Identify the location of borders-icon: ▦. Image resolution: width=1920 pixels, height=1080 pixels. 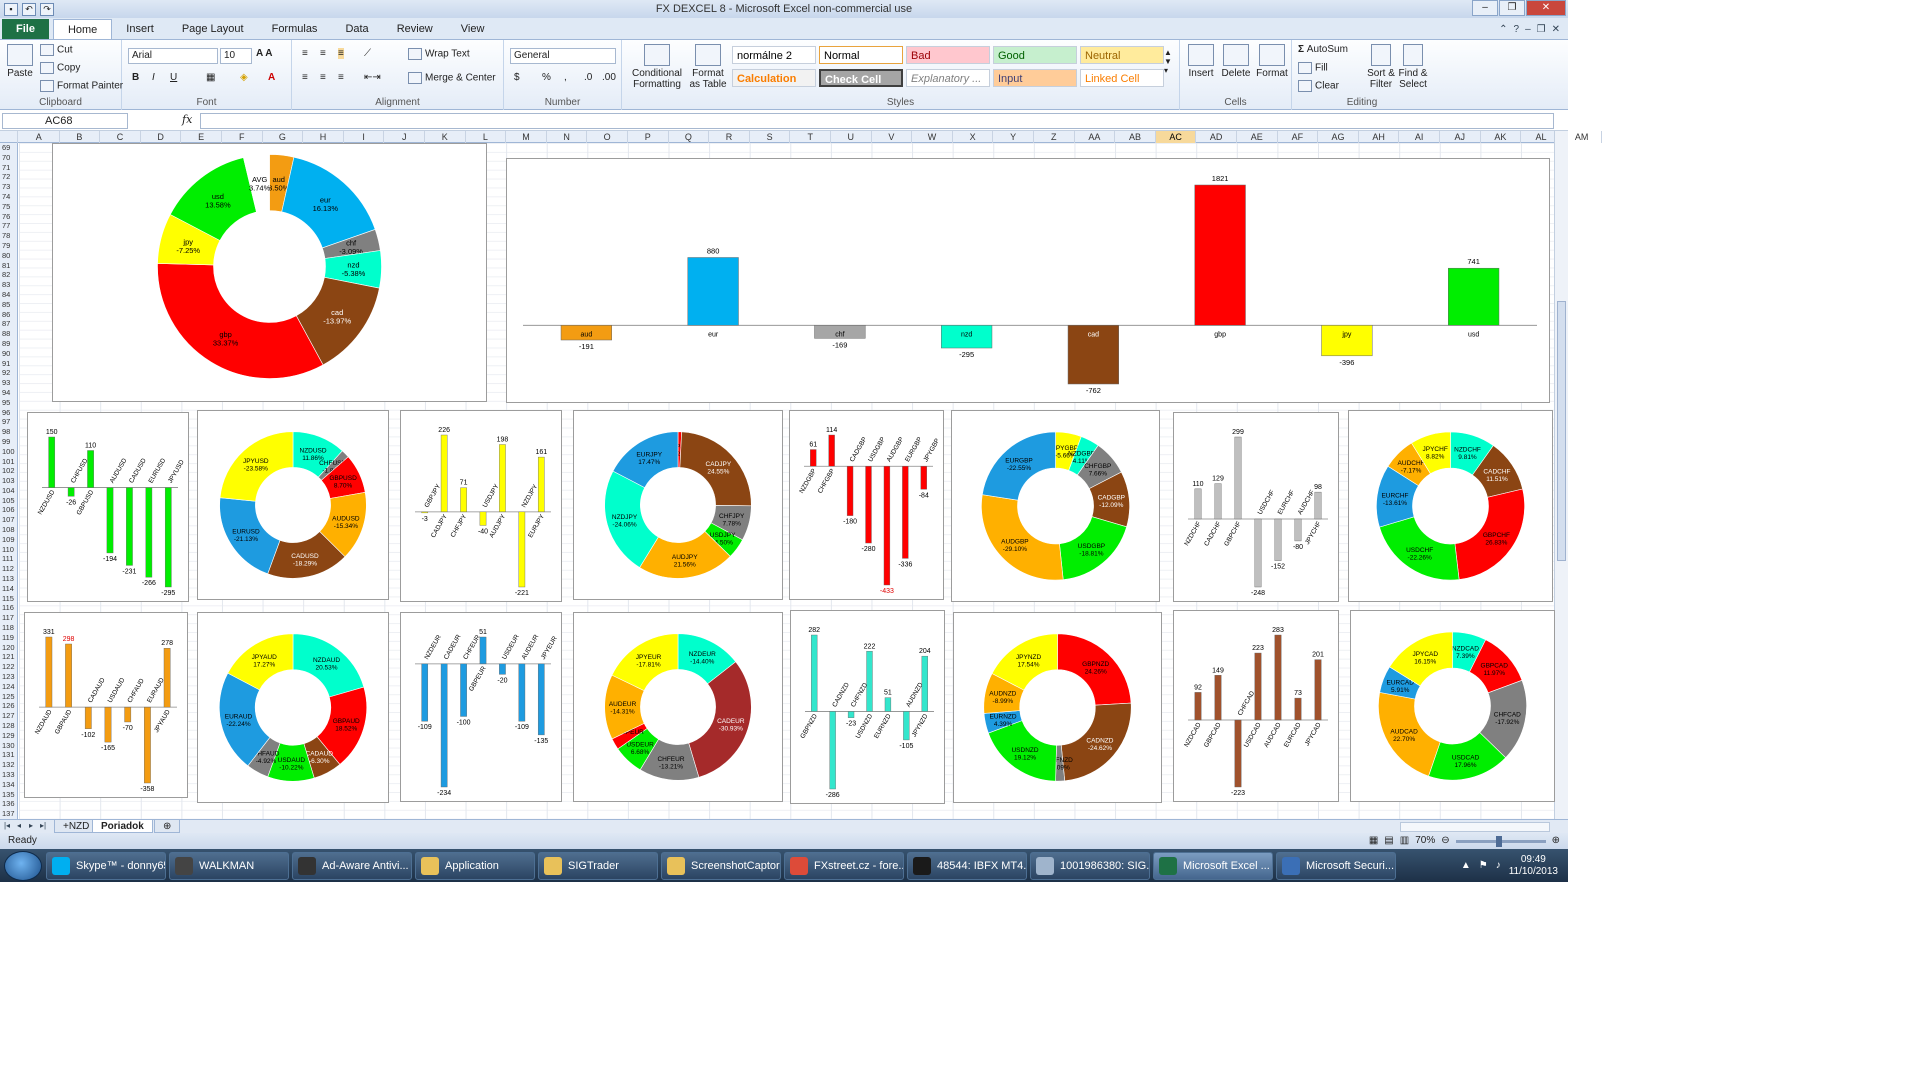
(210, 77).